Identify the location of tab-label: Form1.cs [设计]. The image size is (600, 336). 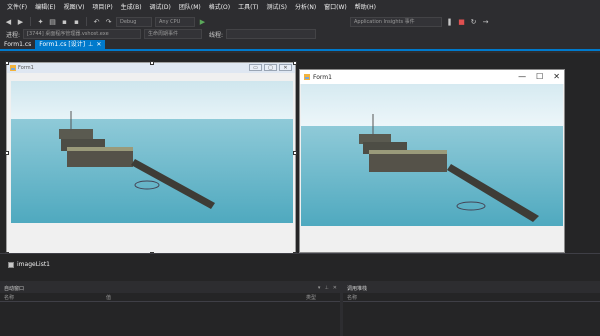
(62, 44).